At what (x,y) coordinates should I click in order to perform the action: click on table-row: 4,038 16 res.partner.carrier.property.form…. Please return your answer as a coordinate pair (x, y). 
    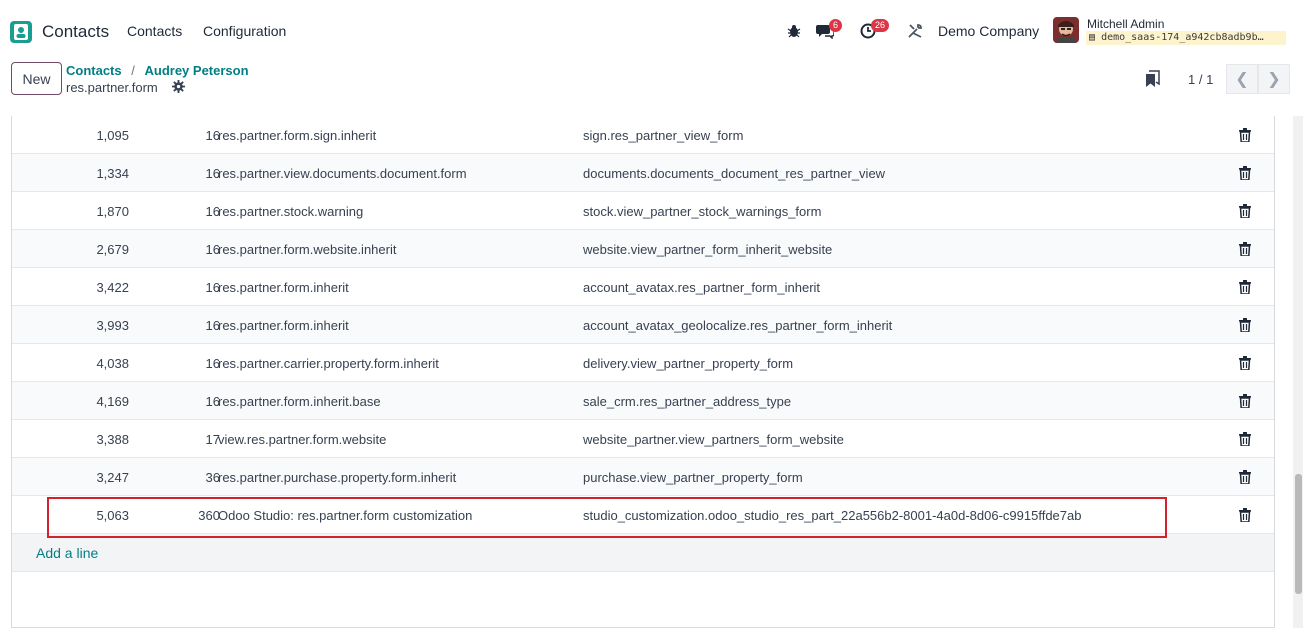
    Looking at the image, I should click on (643, 363).